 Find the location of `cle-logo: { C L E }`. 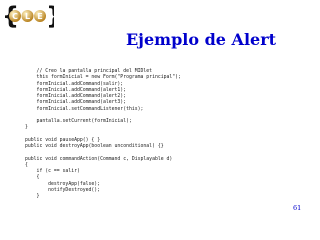

cle-logo: { C L E } is located at coordinates (28, 16).